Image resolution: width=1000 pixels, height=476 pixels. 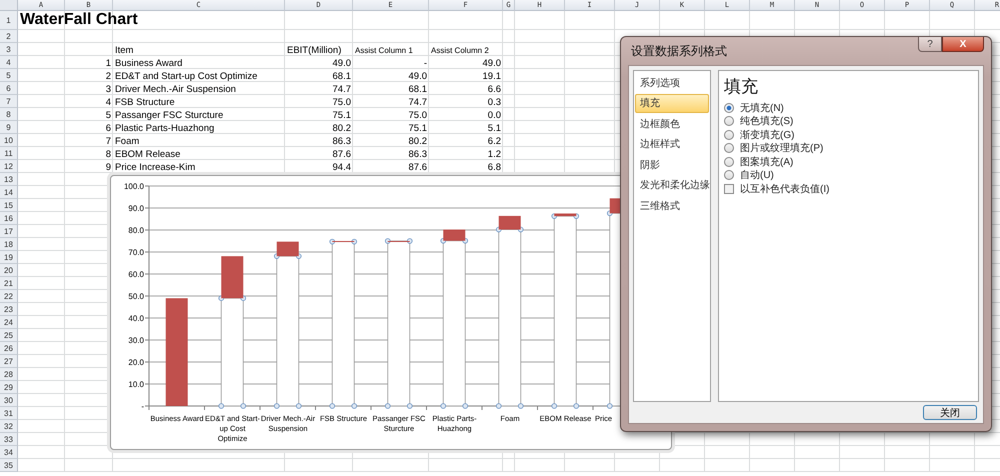 I want to click on row-header: 4, so click(x=9, y=62).